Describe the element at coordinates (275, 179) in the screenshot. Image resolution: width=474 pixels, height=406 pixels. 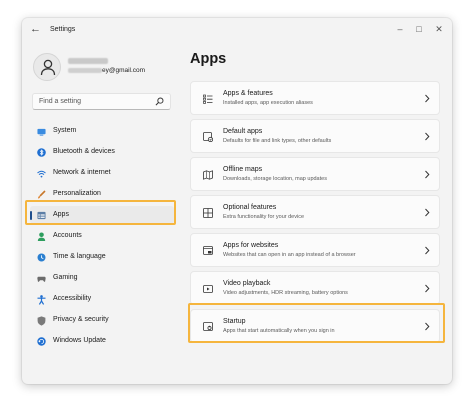
I see `card-description: Downloads, storage location, map updates` at that location.